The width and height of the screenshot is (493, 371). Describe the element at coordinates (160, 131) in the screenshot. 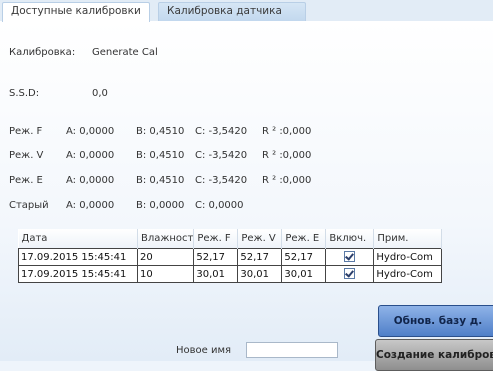

I see `mode-f-b: B: 0,4510` at that location.